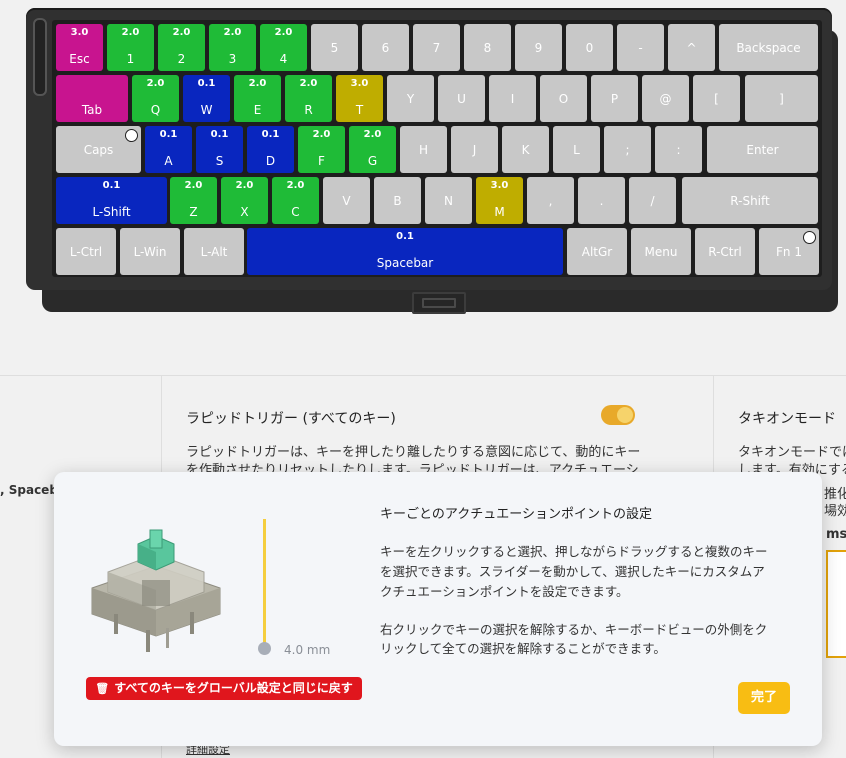  I want to click on key-h: H, so click(423, 149).